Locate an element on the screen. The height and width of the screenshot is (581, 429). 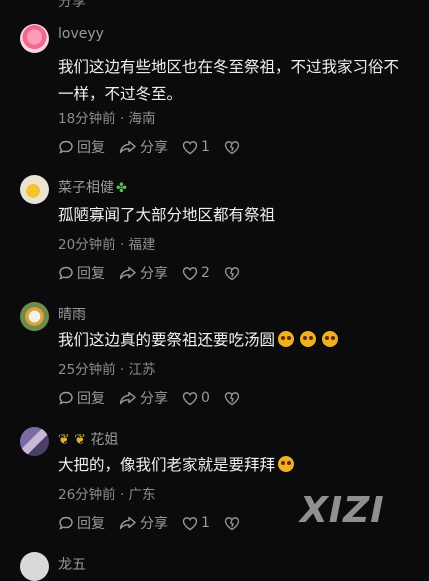
comment-meta: 25分钟前 · 江苏 is located at coordinates (107, 370).